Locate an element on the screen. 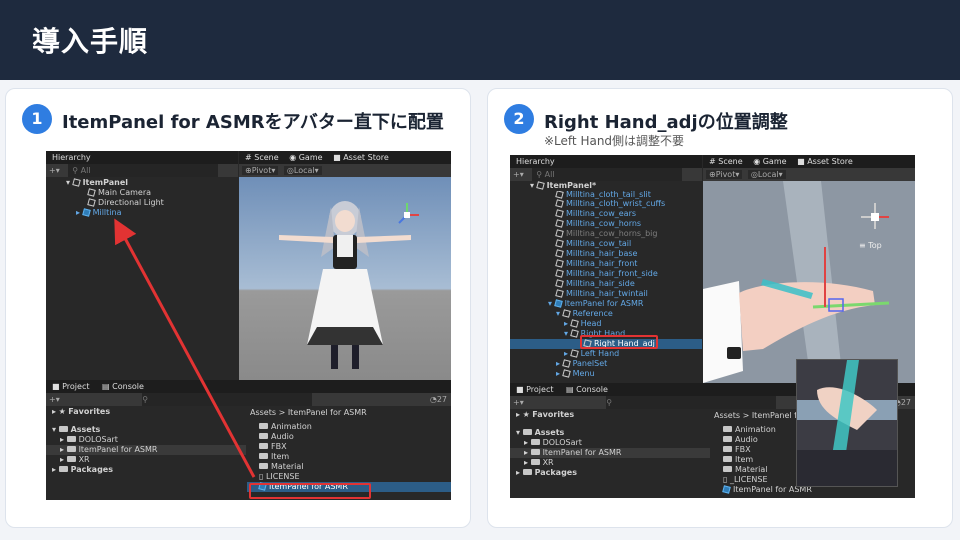 The height and width of the screenshot is (540, 960). tree-row: Milltina_hair_twintail is located at coordinates (606, 294).